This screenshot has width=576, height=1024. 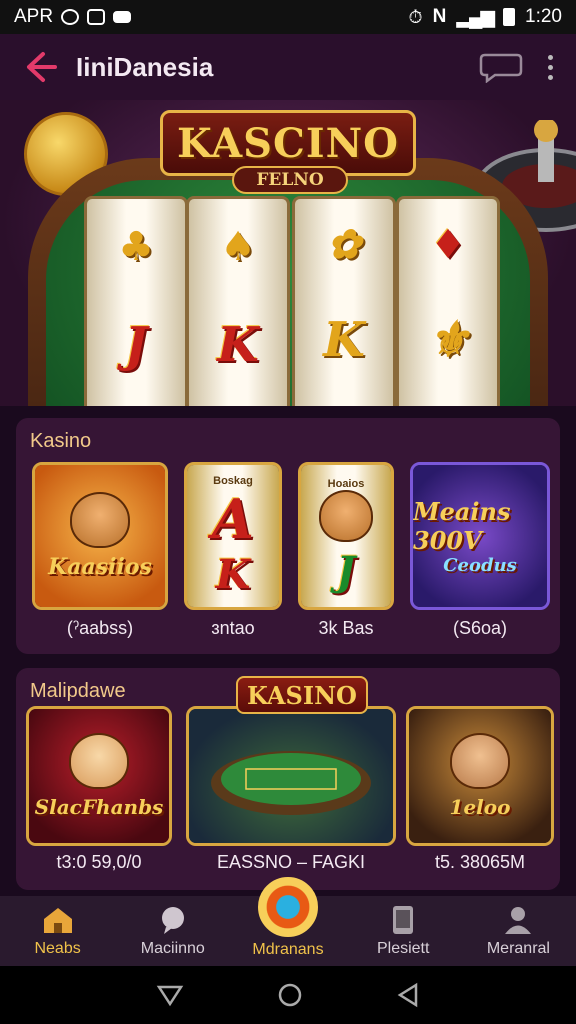 What do you see at coordinates (170, 995) in the screenshot?
I see `recents-triangle-icon` at bounding box center [170, 995].